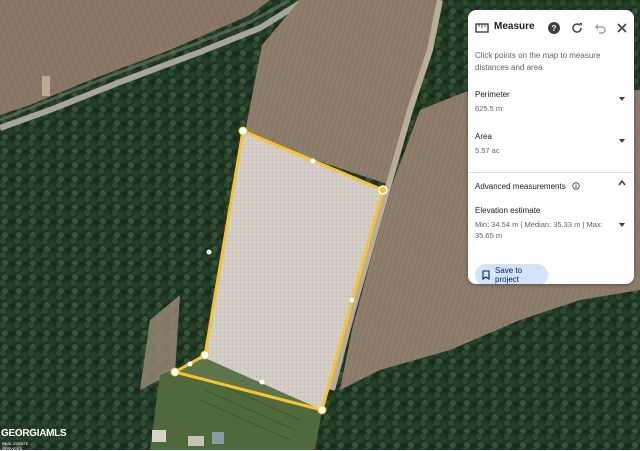 This screenshot has width=640, height=451. I want to click on save-to-project-button: Save to project, so click(511, 274).